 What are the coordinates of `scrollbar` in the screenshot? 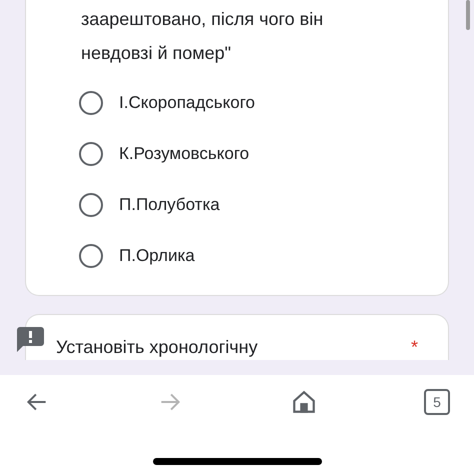 It's located at (468, 15).